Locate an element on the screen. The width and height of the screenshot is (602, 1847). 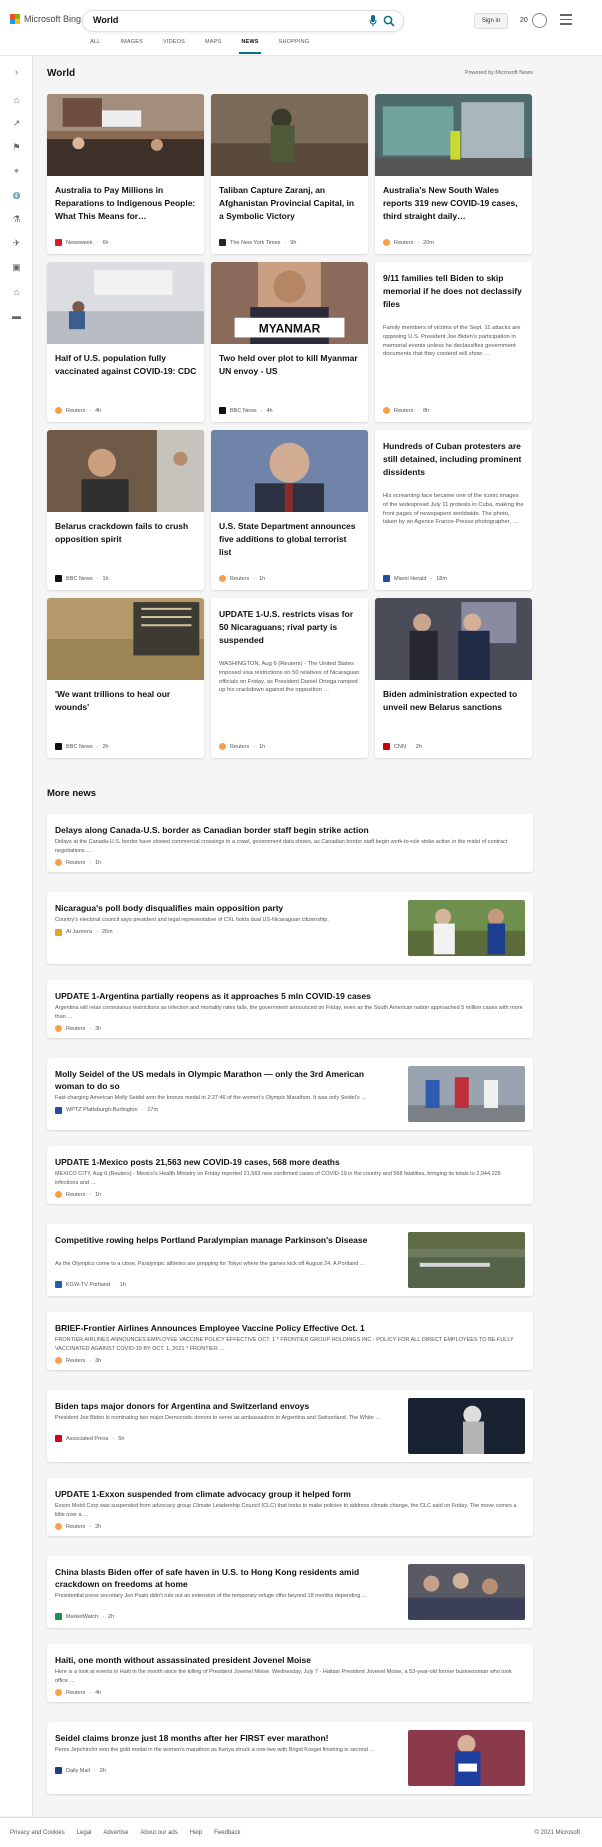
news-card-source: Reuters · 20m is located at coordinates (408, 242).